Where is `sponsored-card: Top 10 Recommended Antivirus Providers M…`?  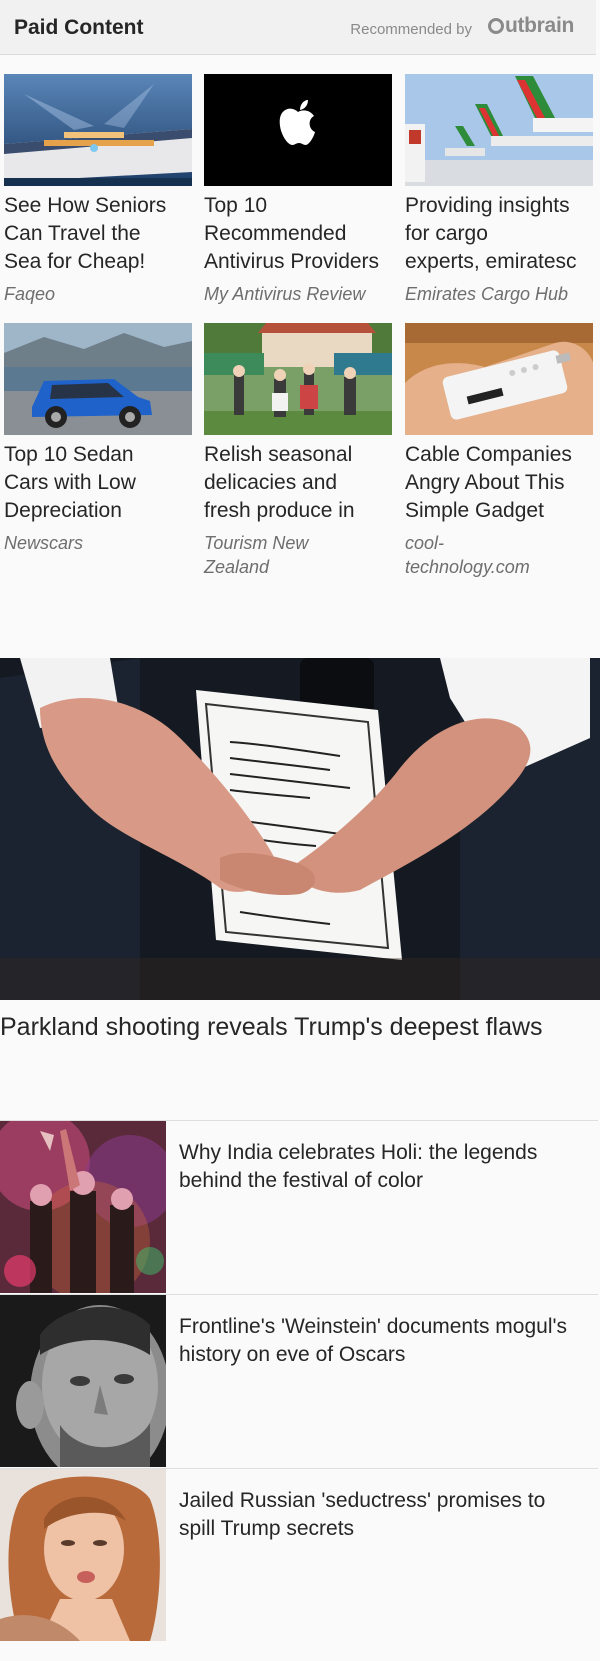 sponsored-card: Top 10 Recommended Antivirus Providers M… is located at coordinates (298, 190).